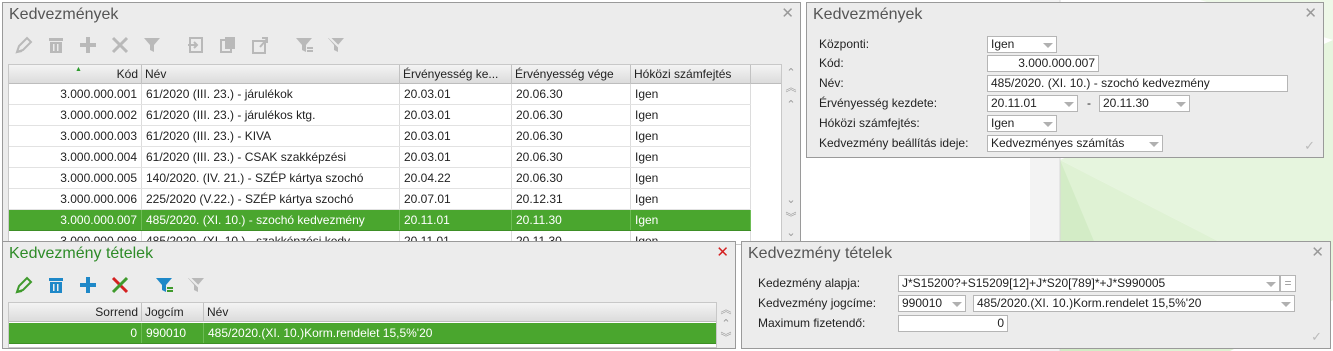 This screenshot has width=1333, height=351. Describe the element at coordinates (869, 123) in the screenshot. I see `hokozi-label: Hóközi számfejtés:` at that location.